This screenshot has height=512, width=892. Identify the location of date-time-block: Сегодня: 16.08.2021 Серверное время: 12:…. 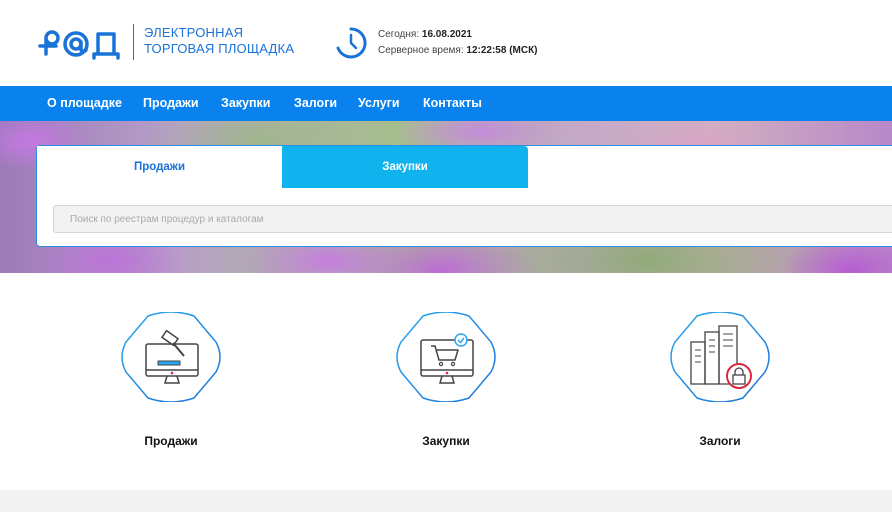
(458, 43).